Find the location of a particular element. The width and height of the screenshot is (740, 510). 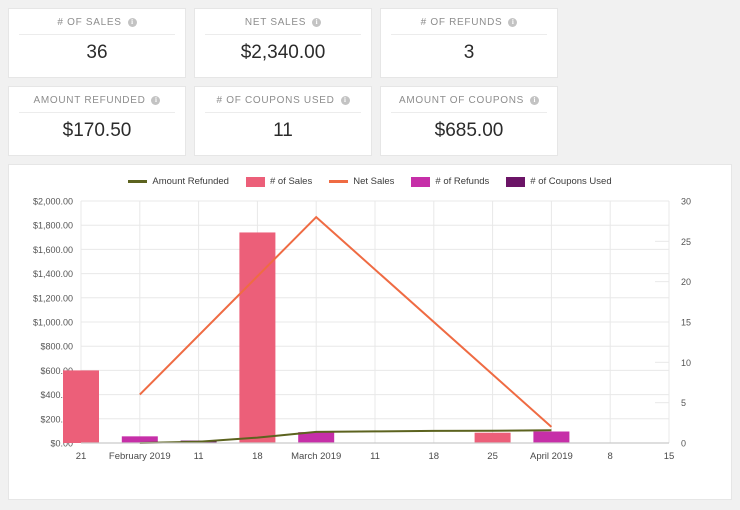

legend-label: # of Sales is located at coordinates (291, 181).